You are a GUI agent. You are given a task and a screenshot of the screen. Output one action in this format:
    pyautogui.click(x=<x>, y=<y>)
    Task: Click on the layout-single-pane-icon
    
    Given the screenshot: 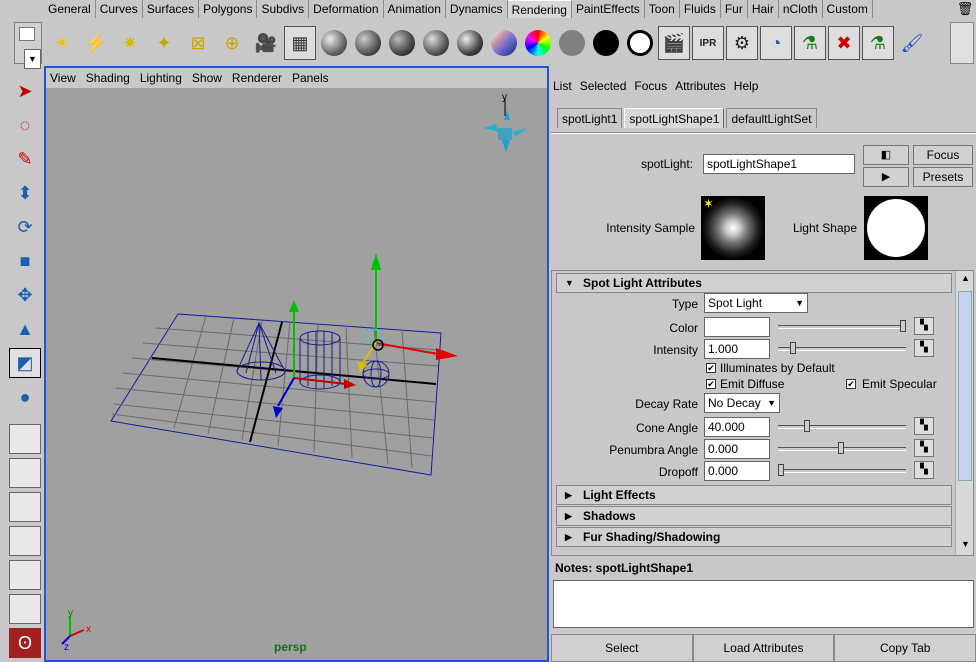 What is the action you would take?
    pyautogui.click(x=25, y=439)
    